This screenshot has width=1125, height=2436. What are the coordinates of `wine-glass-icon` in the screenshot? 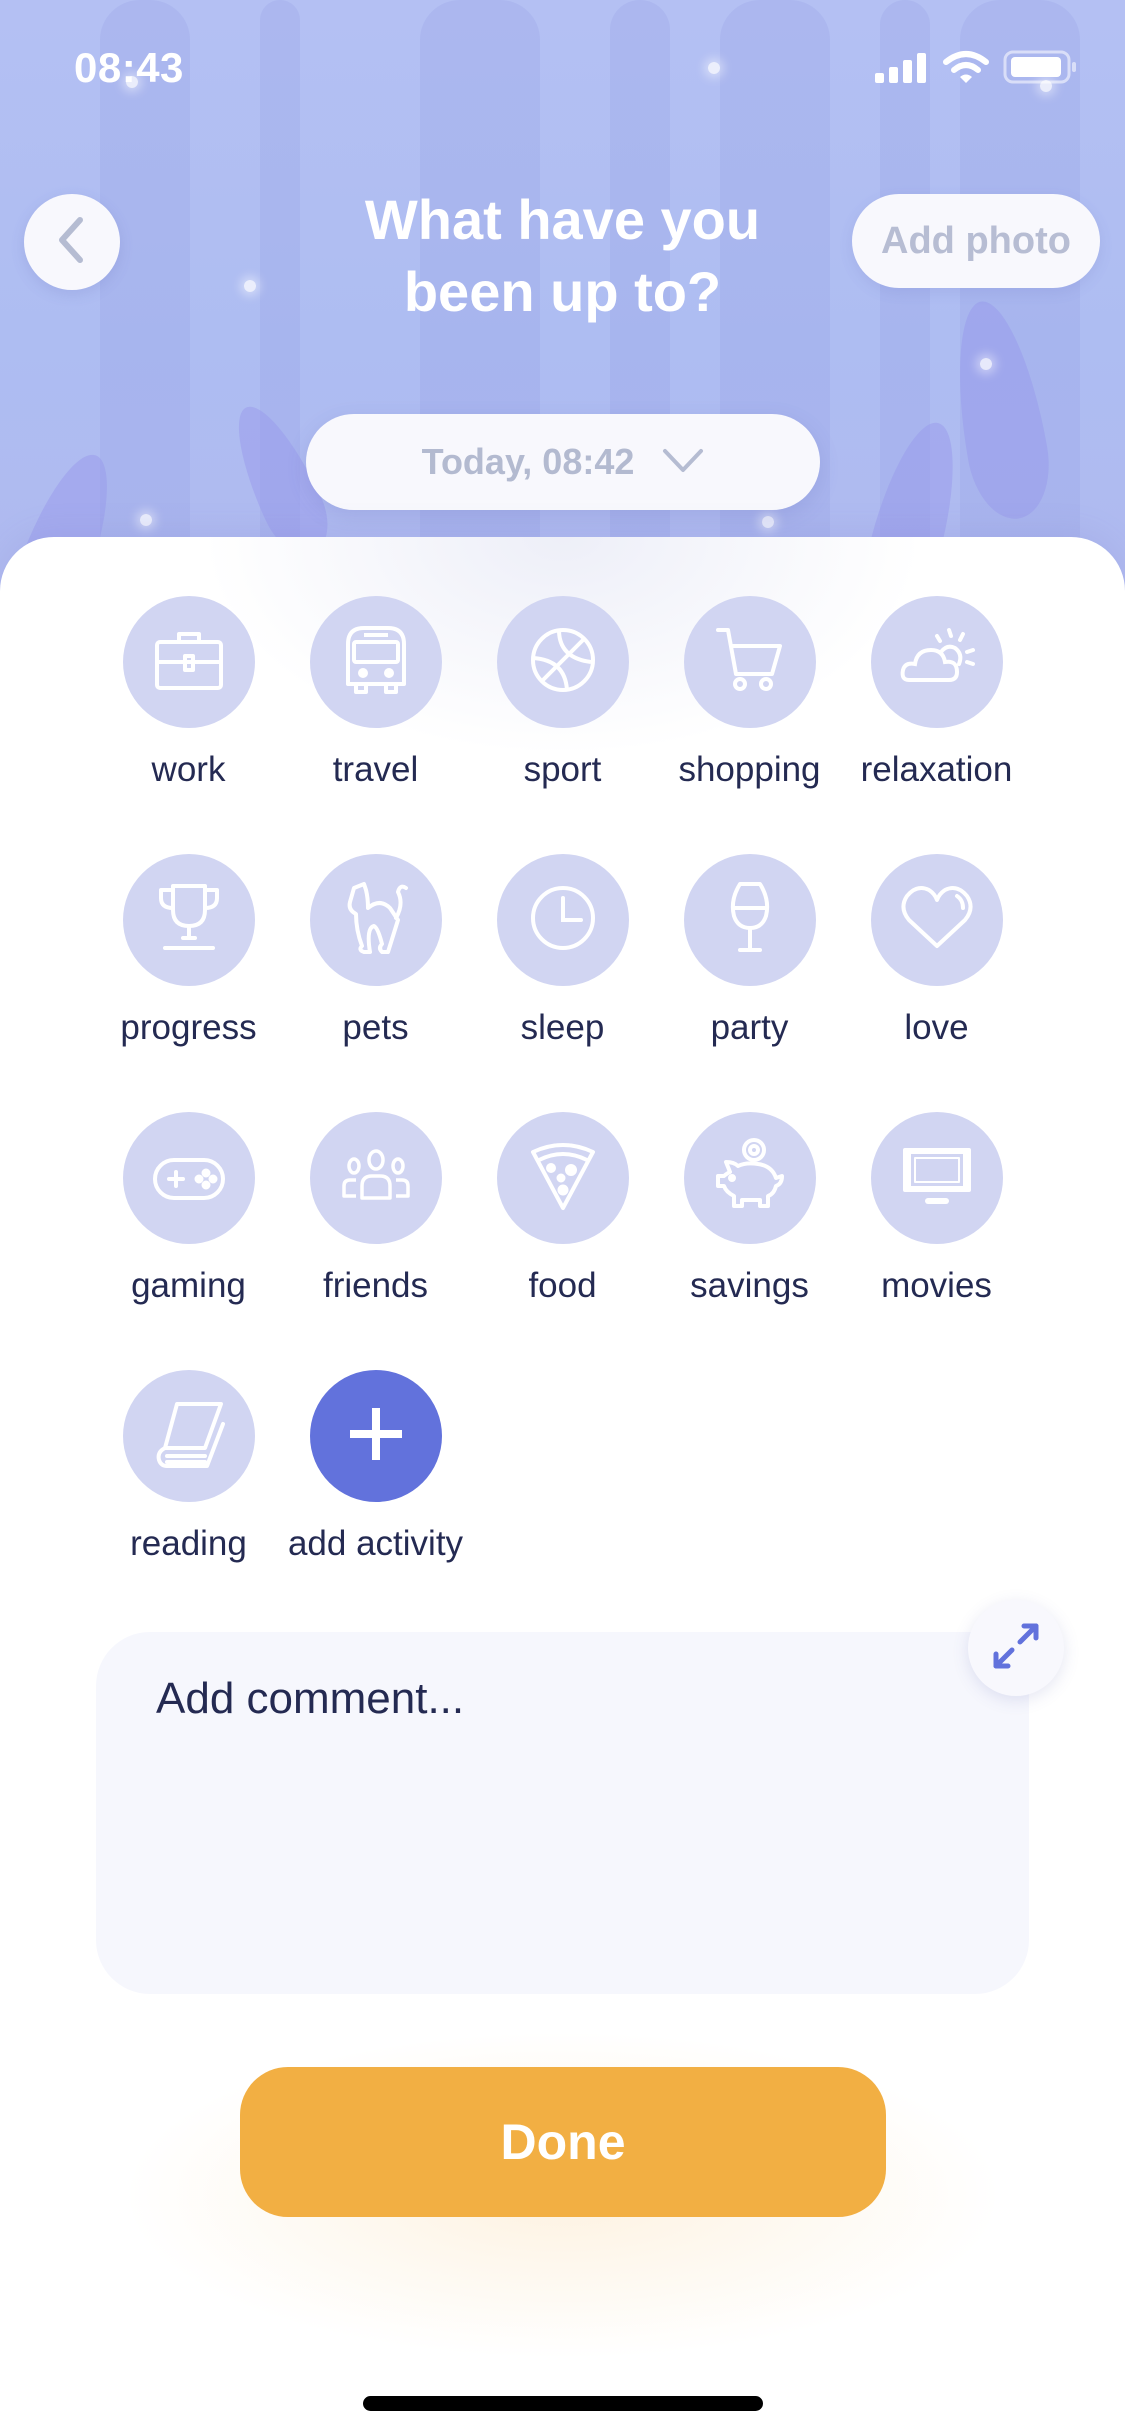 It's located at (750, 920).